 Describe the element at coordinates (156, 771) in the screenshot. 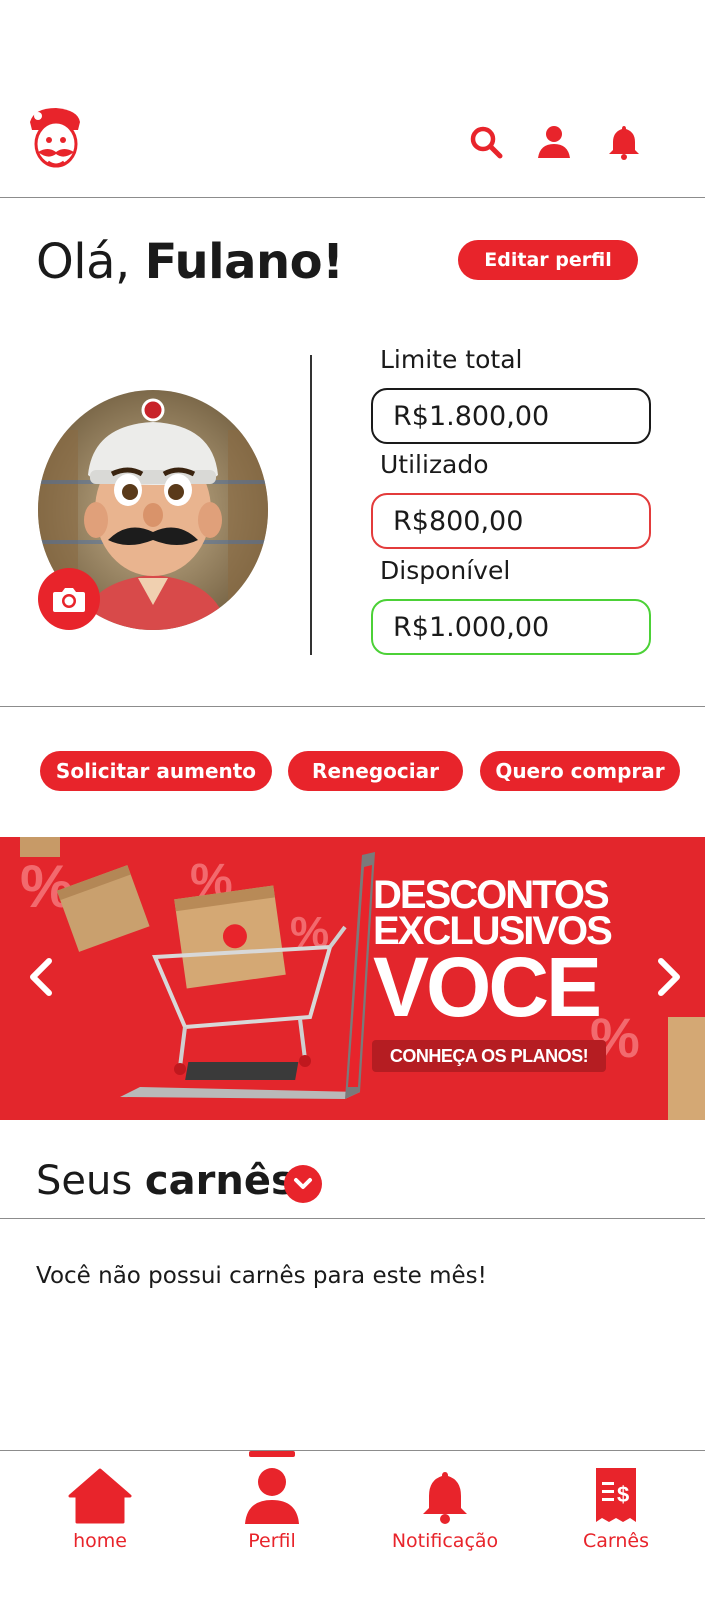

I see `request-increase-button: Solicitar aumento` at that location.